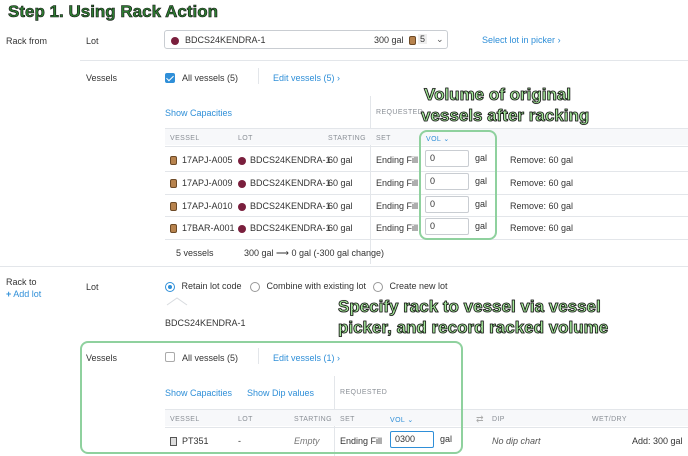  Describe the element at coordinates (203, 286) in the screenshot. I see `retain-lot-code-option: Retain lot code` at that location.